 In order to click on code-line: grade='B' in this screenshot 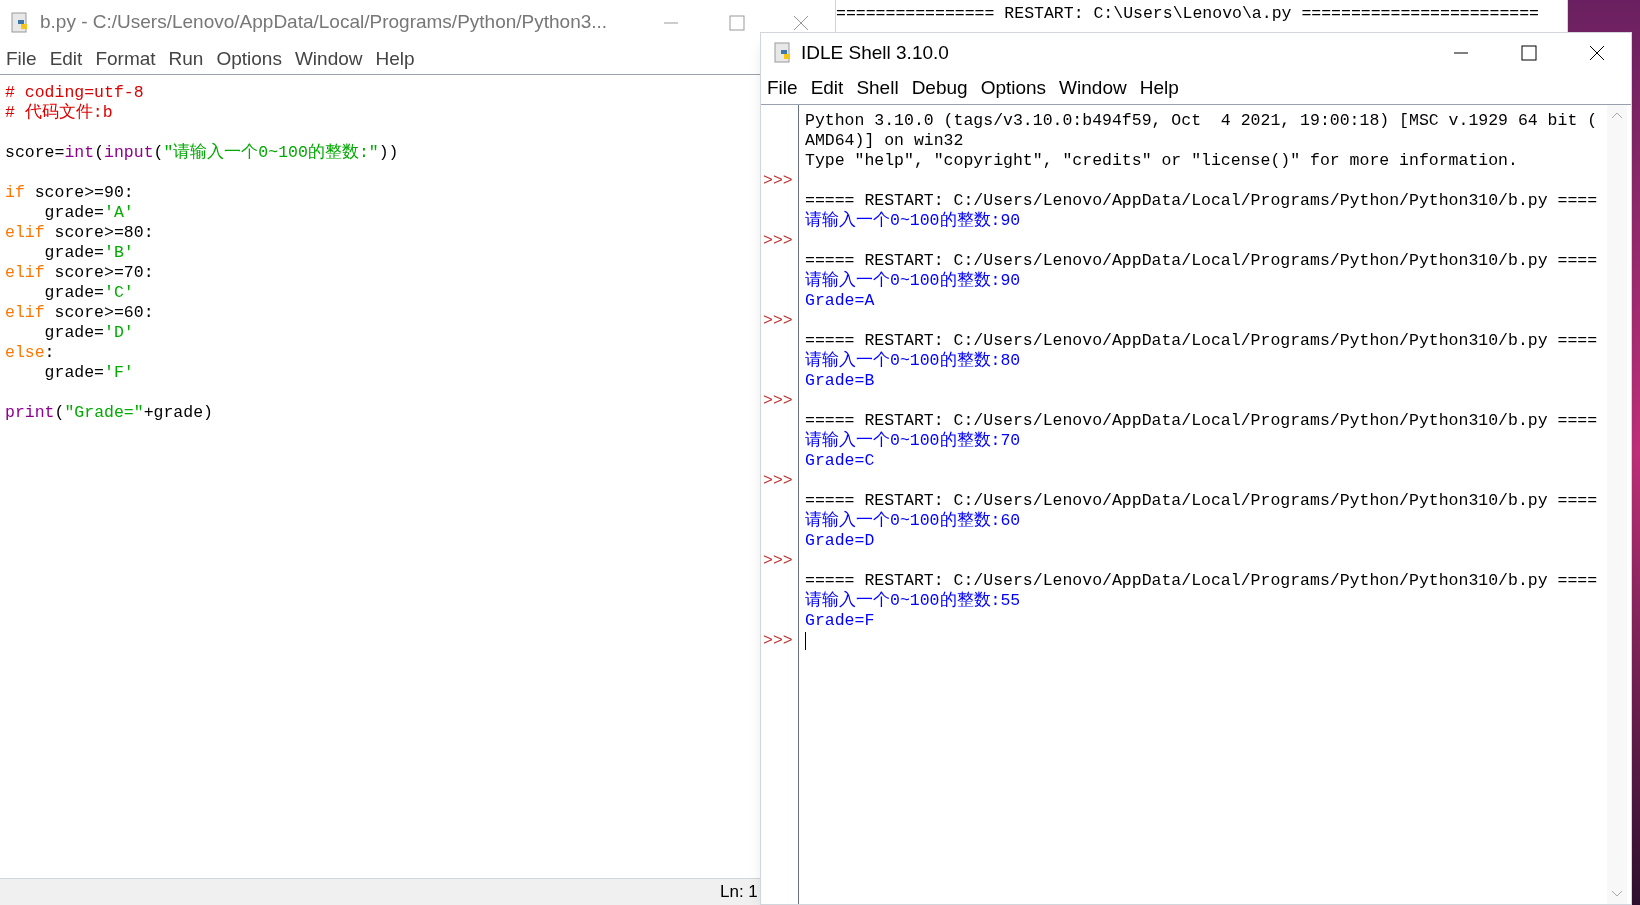, I will do `click(88, 253)`.